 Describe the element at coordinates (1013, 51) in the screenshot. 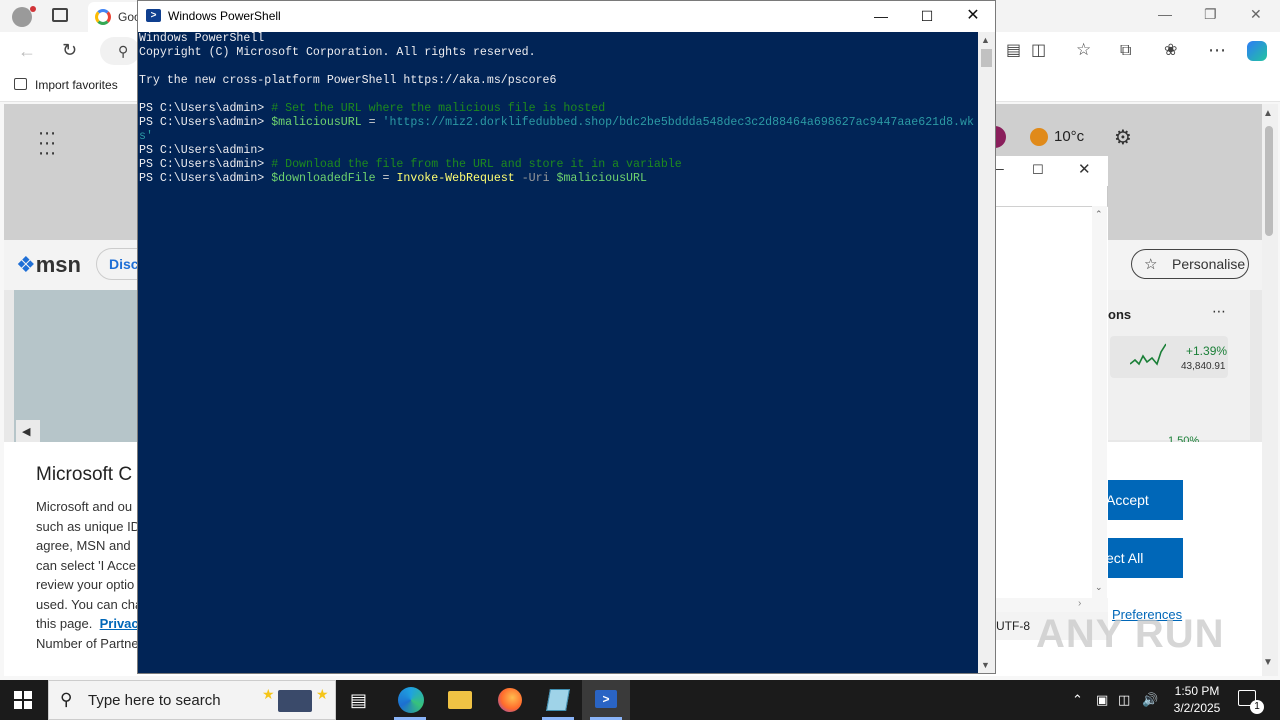

I see `read-aloud-icon: ▤` at that location.